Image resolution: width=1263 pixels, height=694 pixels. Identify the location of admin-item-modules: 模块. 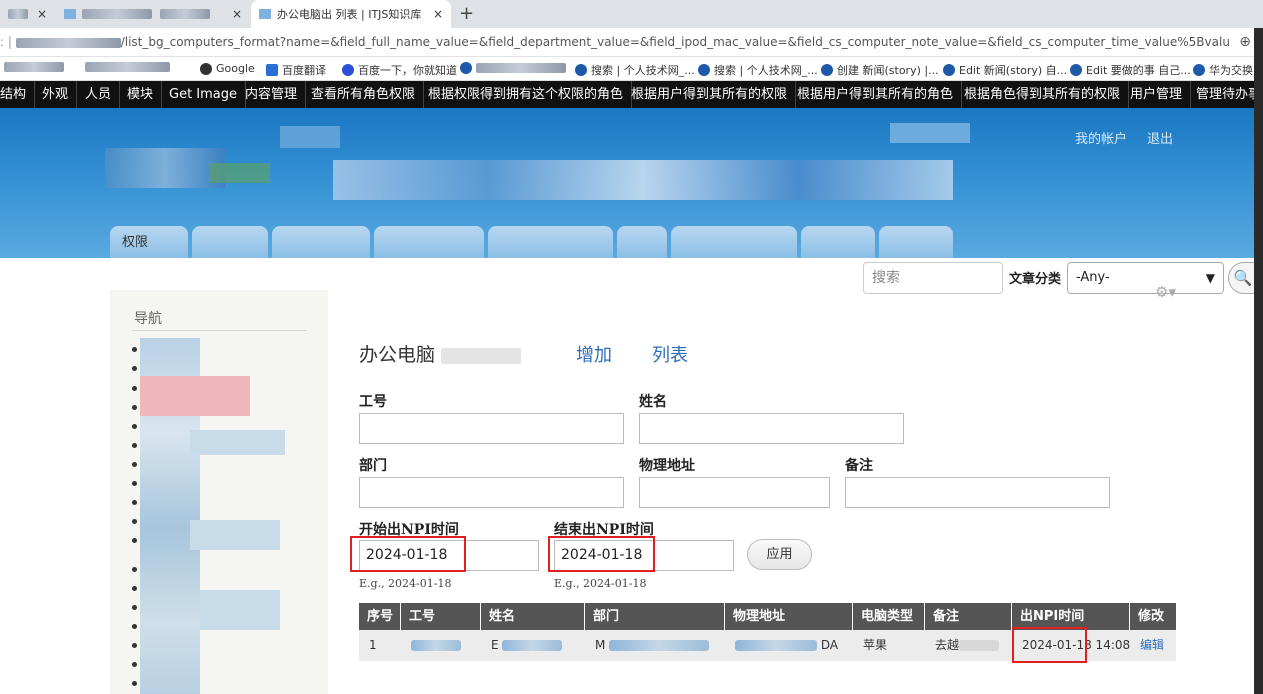
(141, 94).